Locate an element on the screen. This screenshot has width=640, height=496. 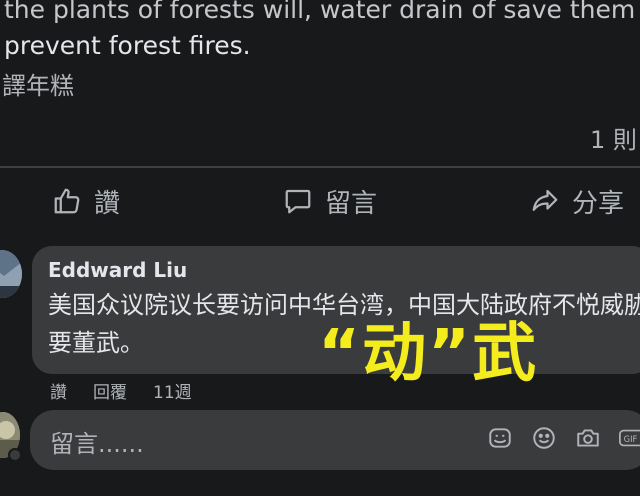
divider is located at coordinates (320, 167).